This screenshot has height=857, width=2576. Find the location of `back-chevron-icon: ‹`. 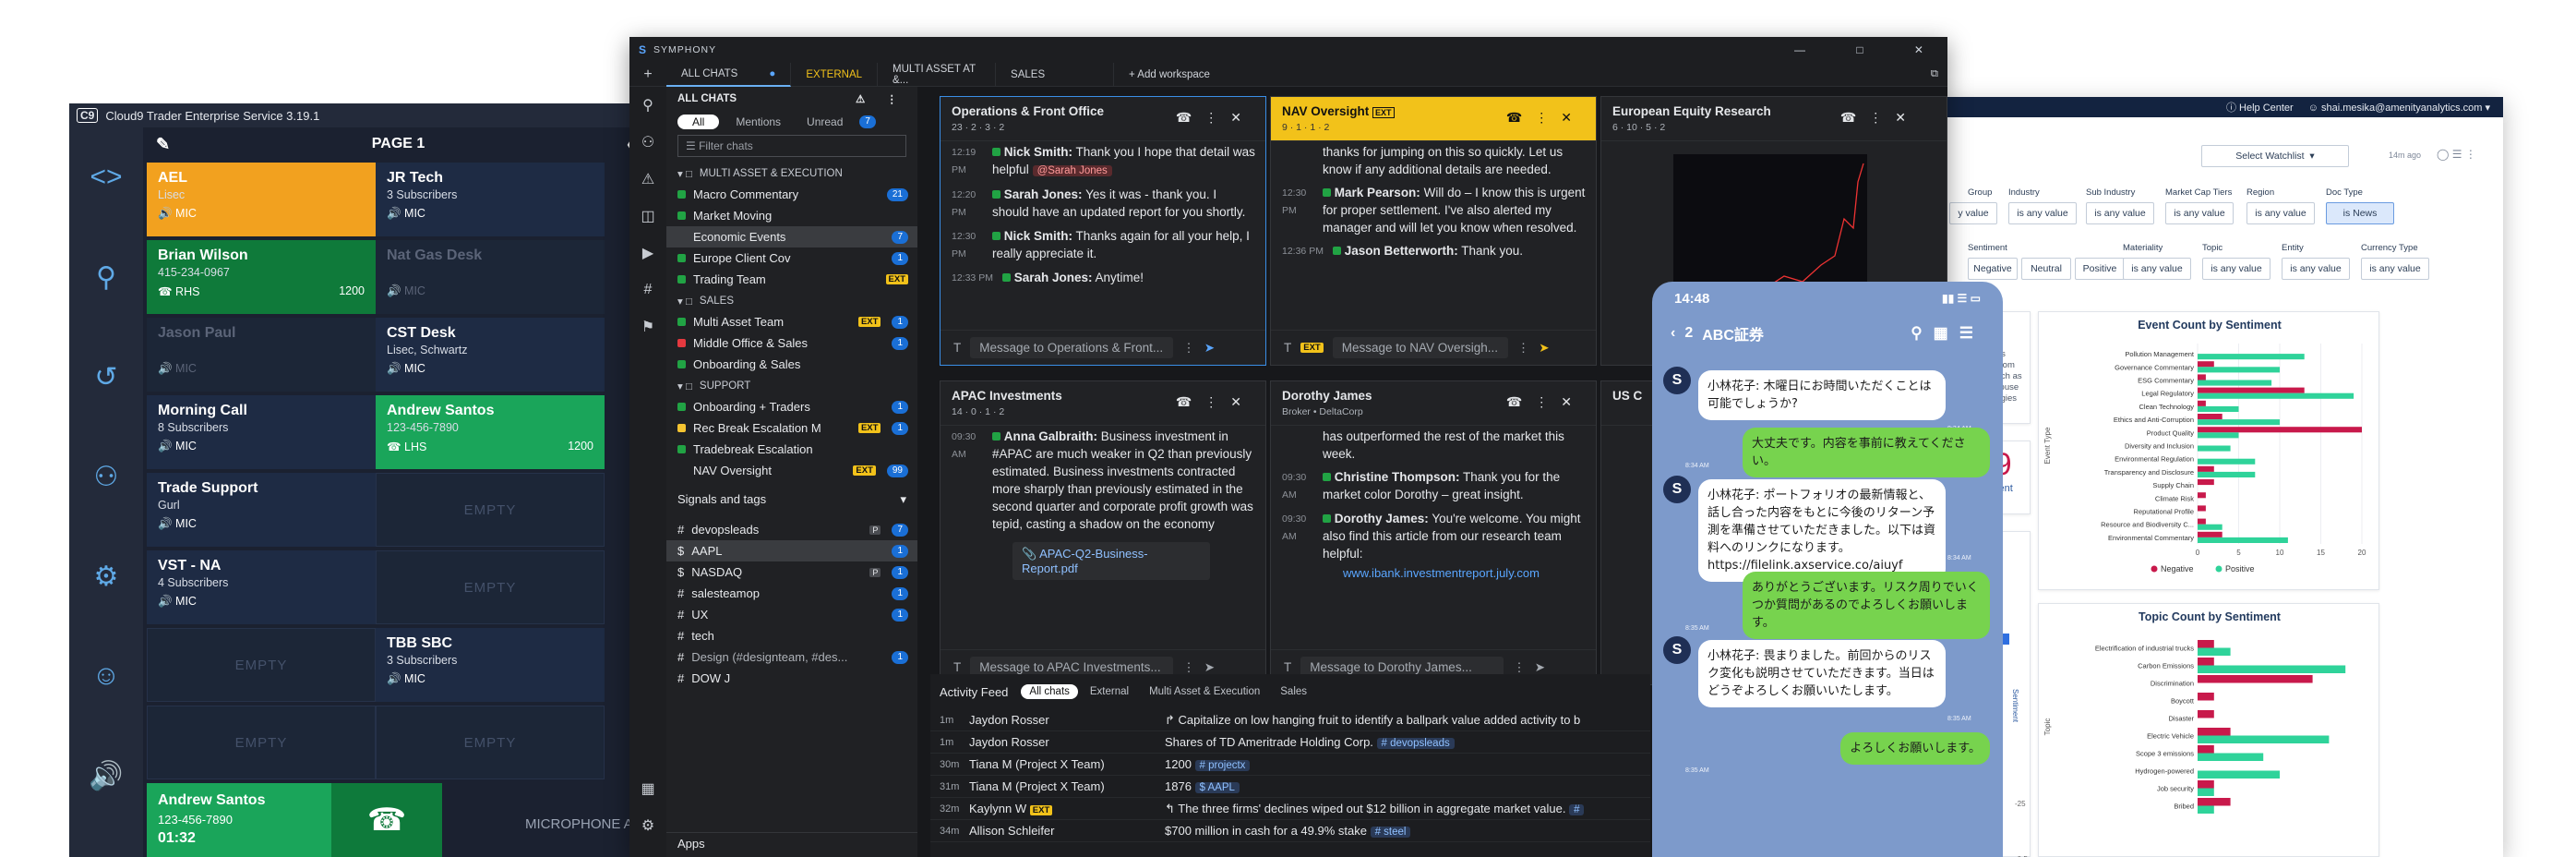

back-chevron-icon: ‹ is located at coordinates (1673, 333).